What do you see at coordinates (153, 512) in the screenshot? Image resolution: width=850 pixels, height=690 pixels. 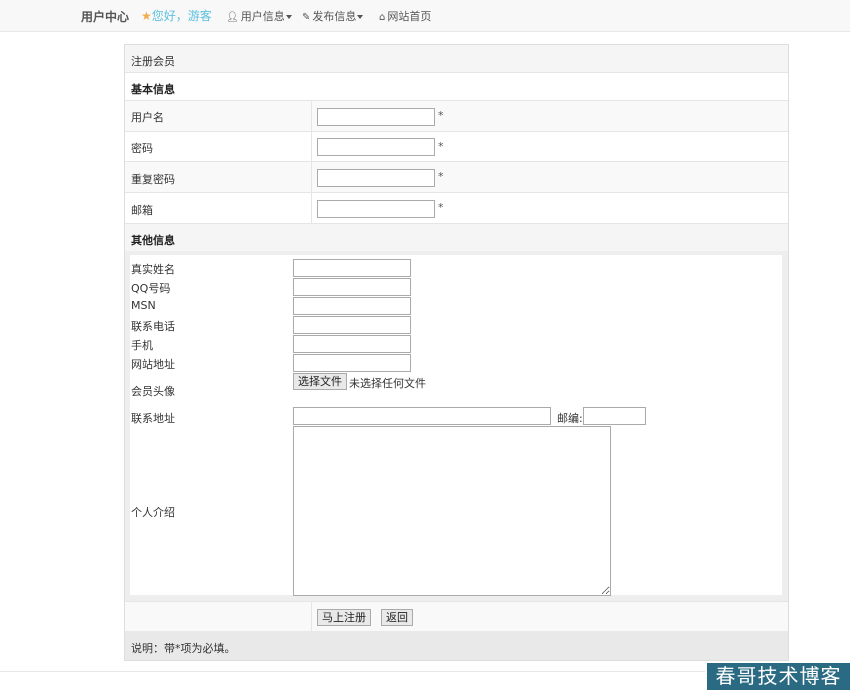 I see `bio-label: 个人介绍` at bounding box center [153, 512].